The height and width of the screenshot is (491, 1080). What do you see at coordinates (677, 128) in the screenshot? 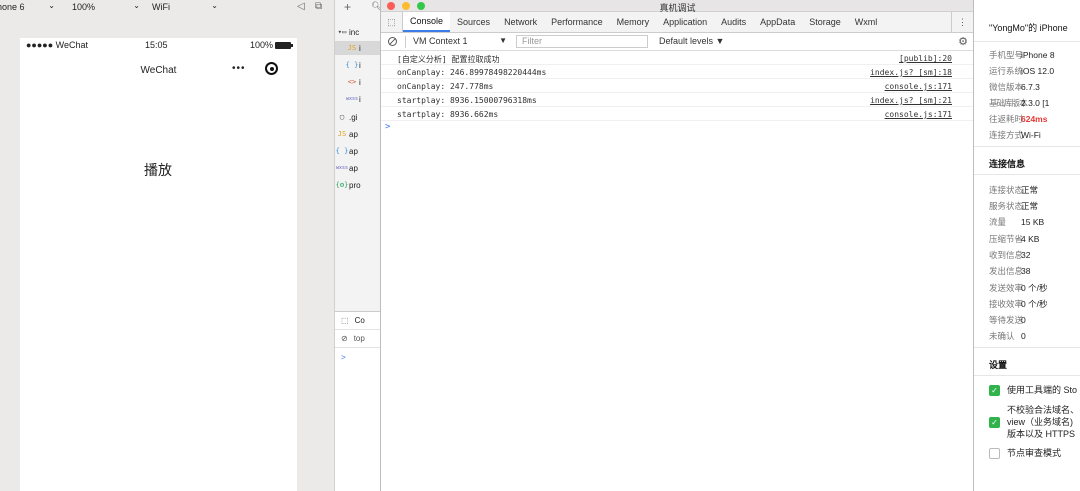
I see `console-prompt-row: >` at bounding box center [677, 128].